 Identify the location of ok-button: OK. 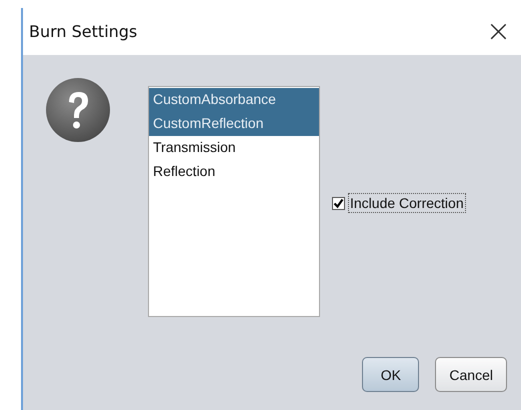
(391, 374).